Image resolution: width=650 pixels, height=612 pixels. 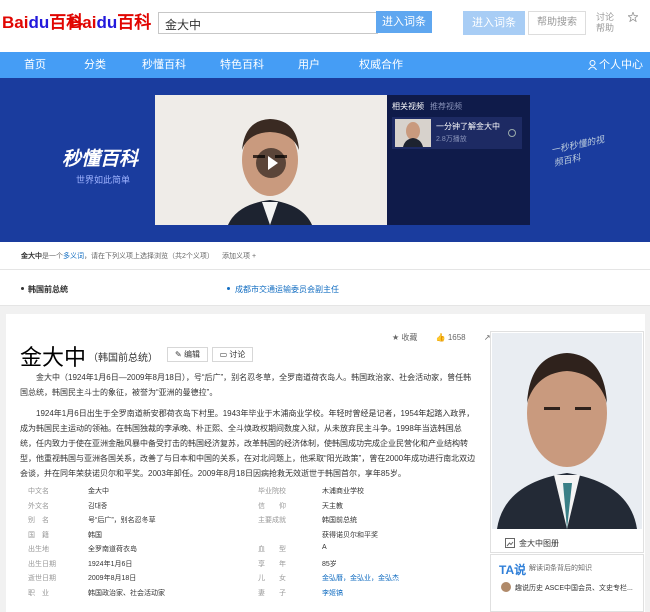 What do you see at coordinates (332, 593) in the screenshot?
I see `info-value: 李姬镐` at bounding box center [332, 593].